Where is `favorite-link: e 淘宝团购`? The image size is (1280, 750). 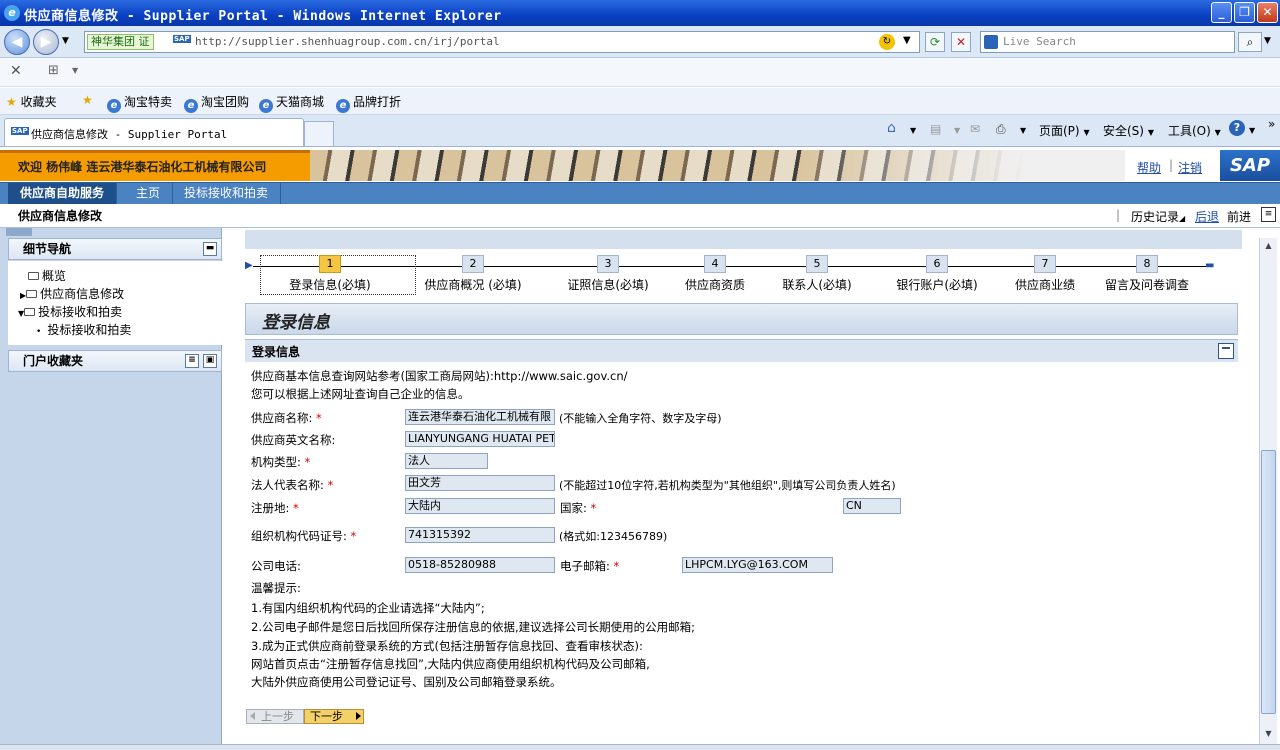
favorite-link: e 淘宝团购 is located at coordinates (216, 103).